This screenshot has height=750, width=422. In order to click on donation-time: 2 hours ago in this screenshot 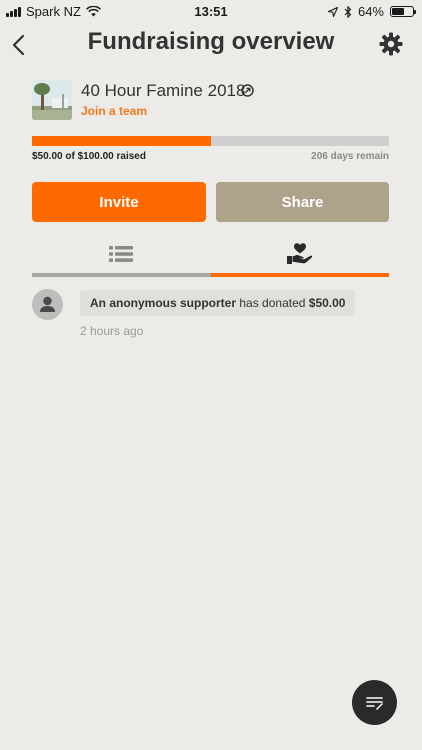, I will do `click(112, 331)`.